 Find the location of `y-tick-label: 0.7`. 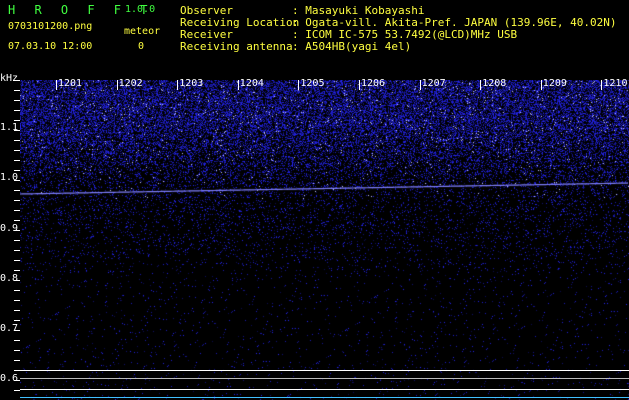

y-tick-label: 0.7 is located at coordinates (9, 328).